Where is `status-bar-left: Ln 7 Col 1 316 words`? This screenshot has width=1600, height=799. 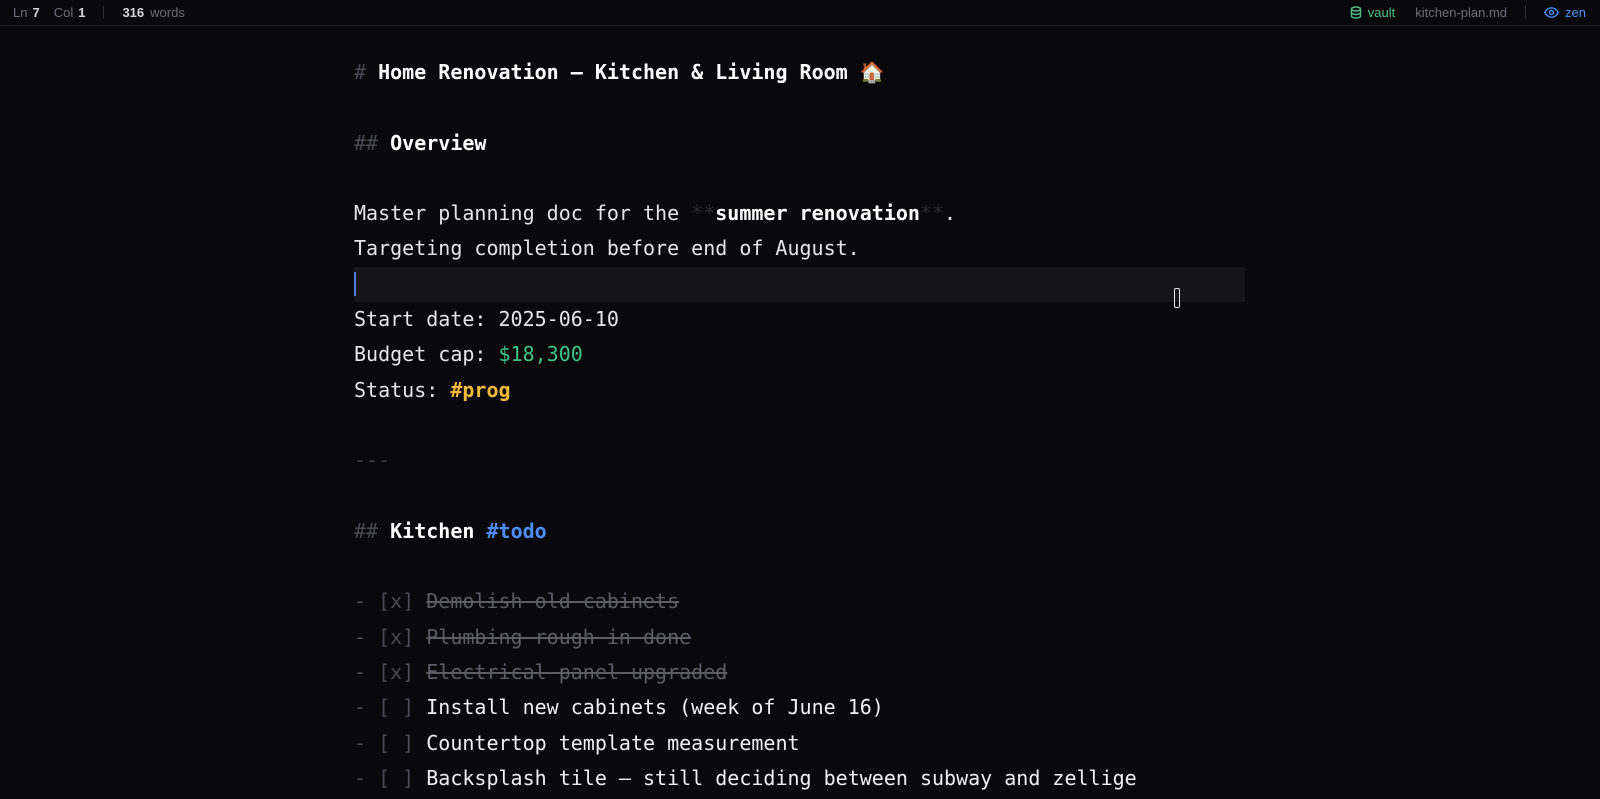
status-bar-left: Ln 7 Col 1 316 words is located at coordinates (99, 12).